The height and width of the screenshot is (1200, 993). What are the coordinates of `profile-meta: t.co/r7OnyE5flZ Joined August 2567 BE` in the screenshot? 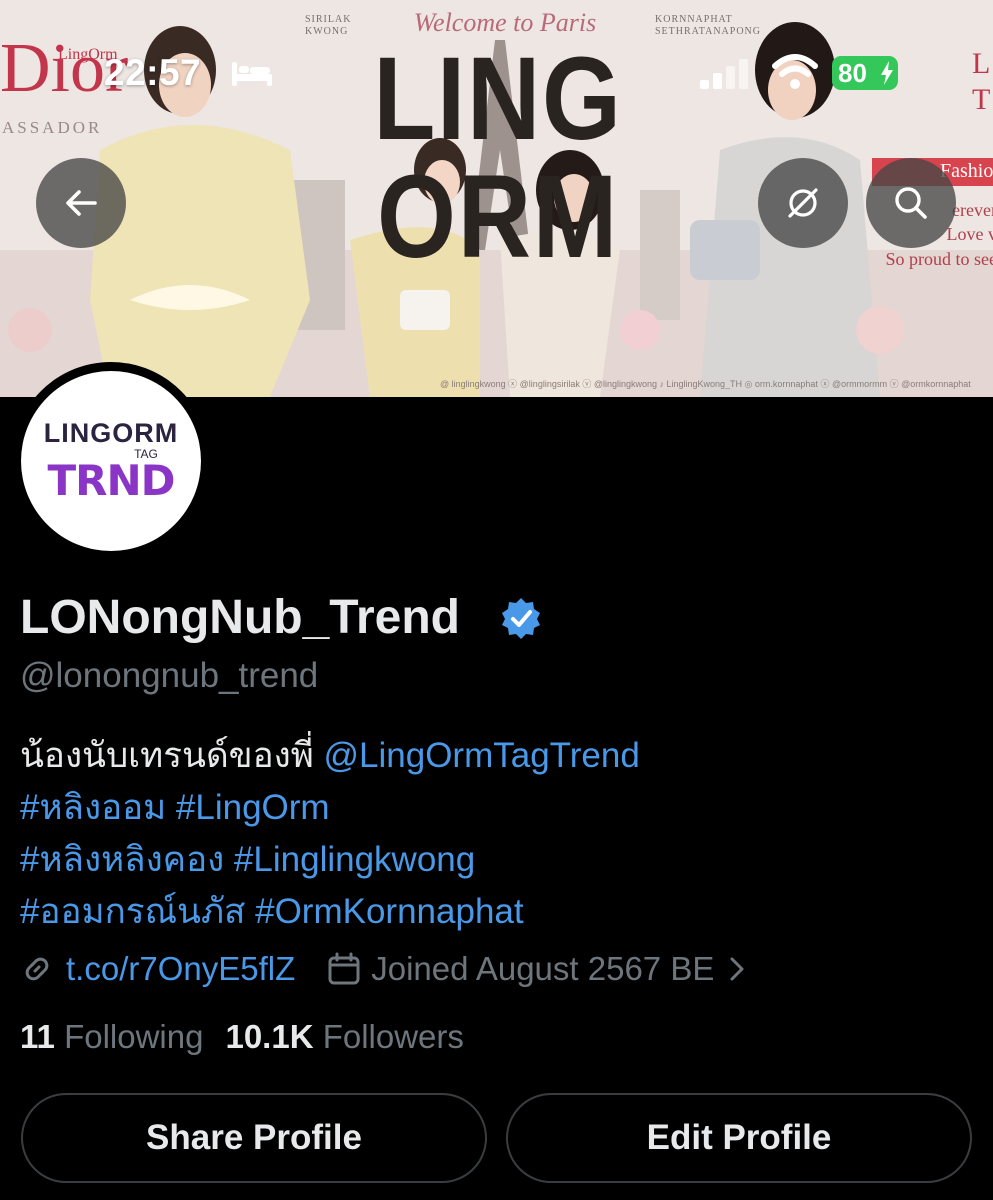 It's located at (384, 969).